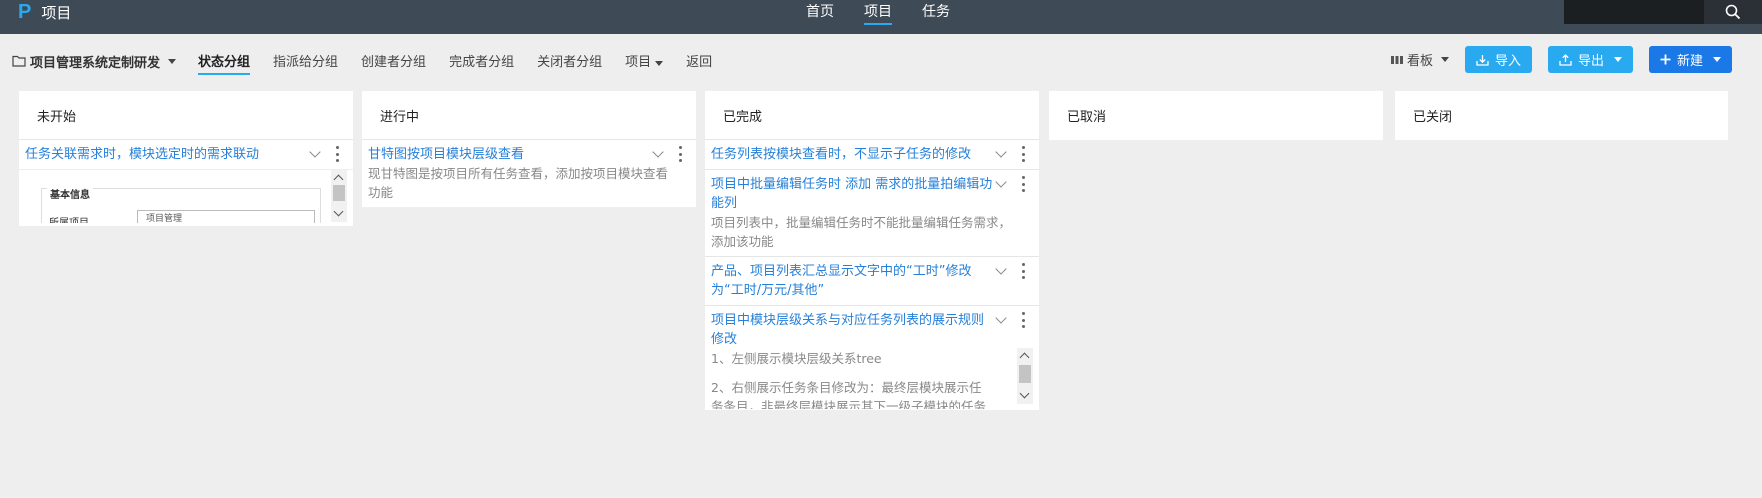 The height and width of the screenshot is (498, 1762). Describe the element at coordinates (518, 183) in the screenshot. I see `task-description: 现甘特图是按项目所有任务查看，添加按项目模块查看功能` at that location.